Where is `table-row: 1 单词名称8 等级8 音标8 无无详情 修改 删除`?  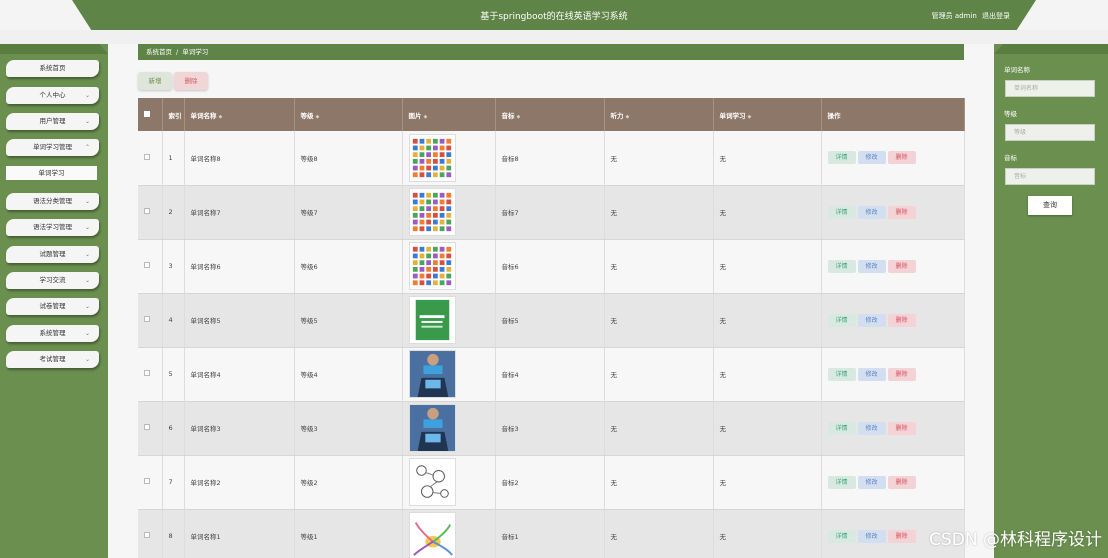 table-row: 1 单词名称8 等级8 音标8 无无详情 修改 删除 is located at coordinates (551, 158).